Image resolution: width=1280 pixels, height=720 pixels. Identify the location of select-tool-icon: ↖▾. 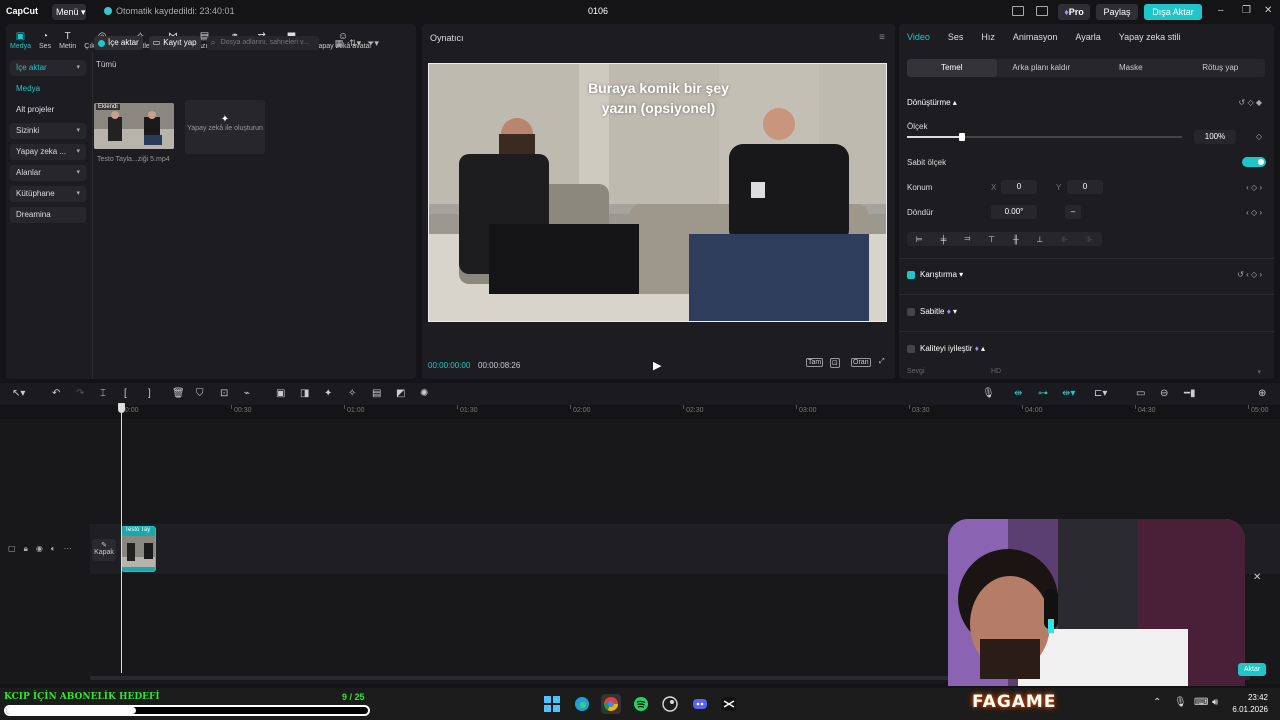
(18, 393).